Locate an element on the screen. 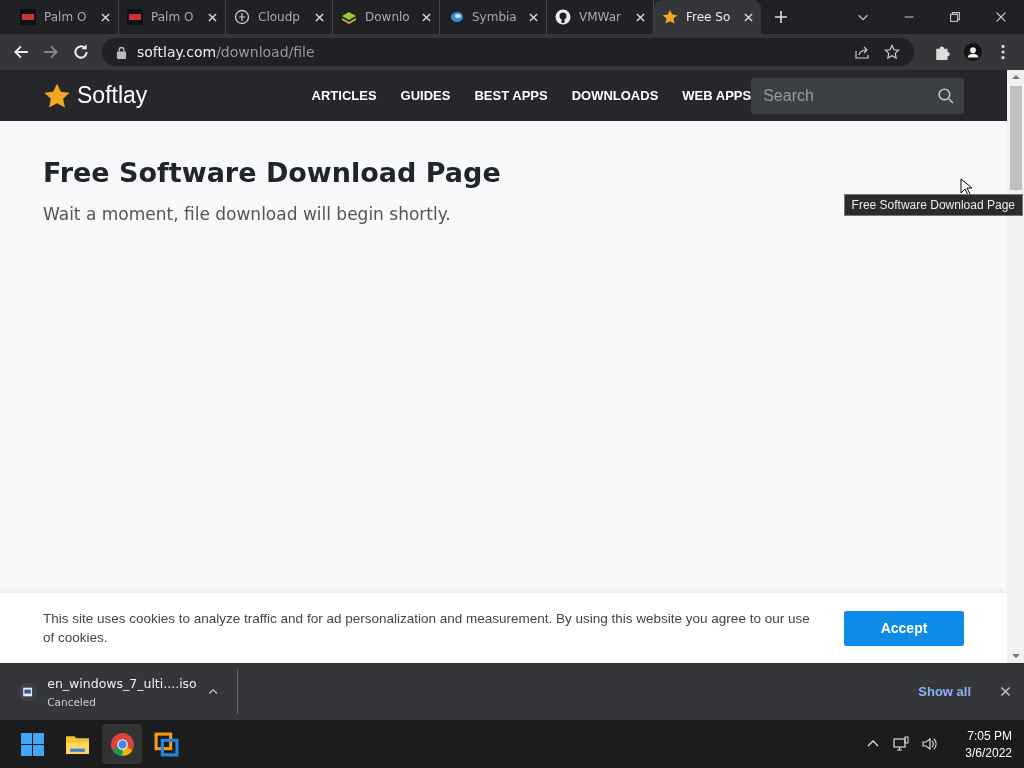 This screenshot has height=768, width=1024. download-status: Canceled is located at coordinates (72, 701).